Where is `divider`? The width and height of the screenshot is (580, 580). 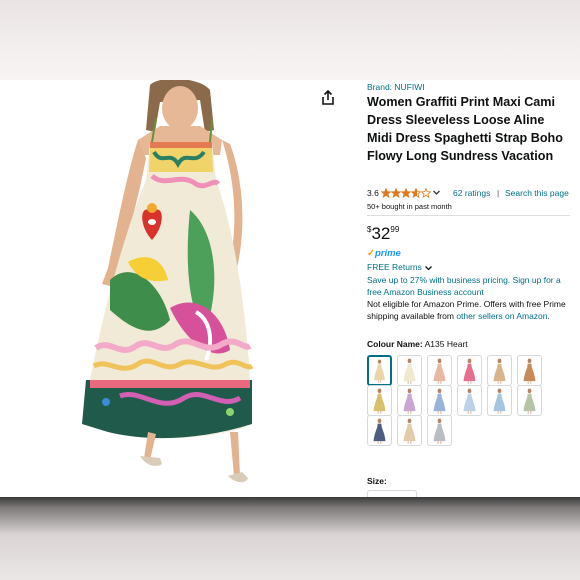 divider is located at coordinates (468, 215).